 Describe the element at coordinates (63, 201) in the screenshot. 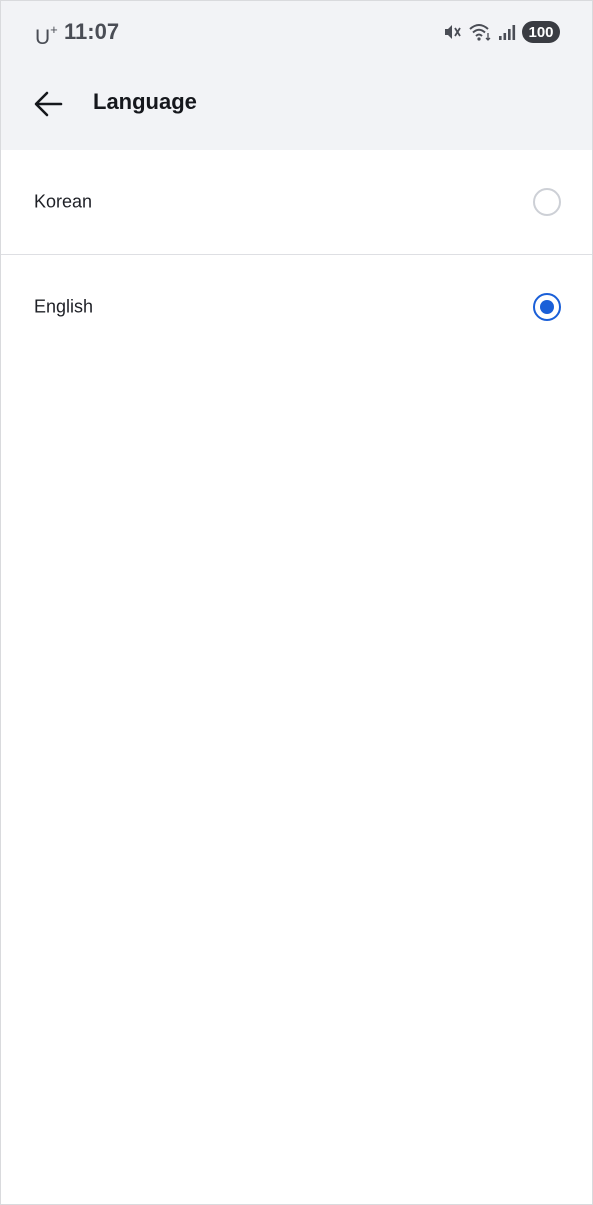

I see `language-label: Korean` at that location.